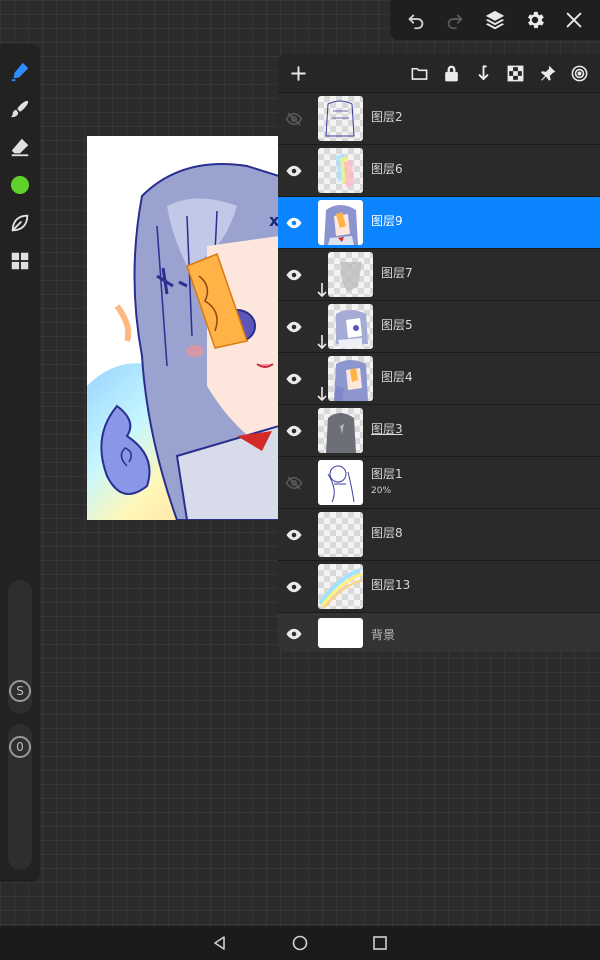 This screenshot has height=960, width=600. What do you see at coordinates (416, 20) in the screenshot?
I see `undo-icon` at bounding box center [416, 20].